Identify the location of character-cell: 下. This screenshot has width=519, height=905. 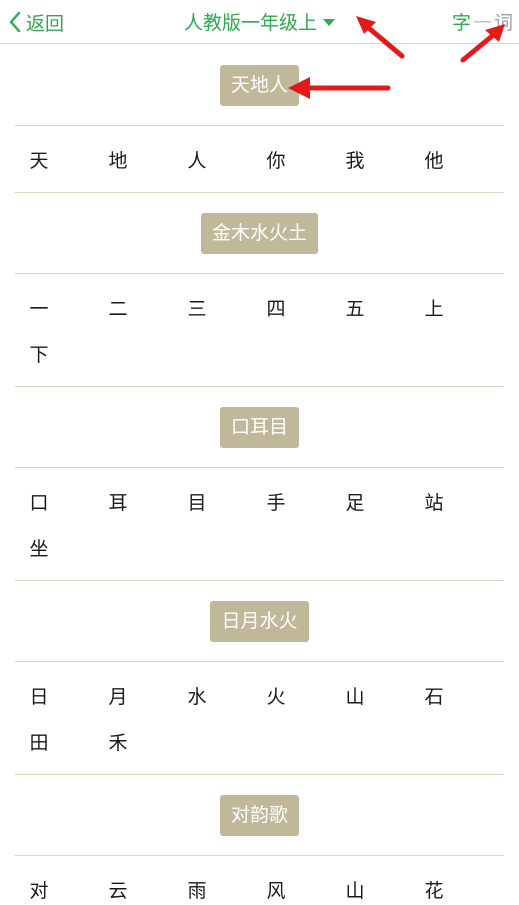
(39, 353).